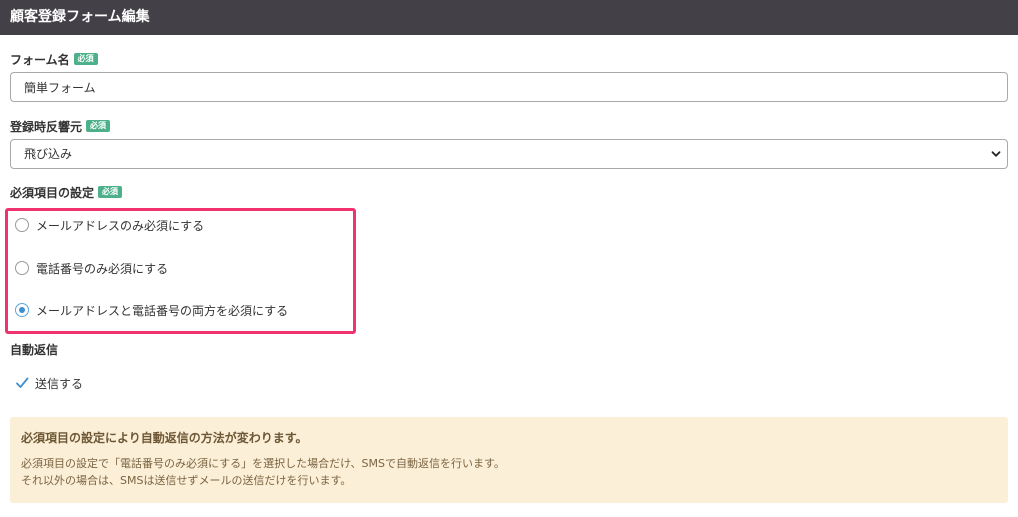  What do you see at coordinates (22, 310) in the screenshot?
I see `radio-button-selected` at bounding box center [22, 310].